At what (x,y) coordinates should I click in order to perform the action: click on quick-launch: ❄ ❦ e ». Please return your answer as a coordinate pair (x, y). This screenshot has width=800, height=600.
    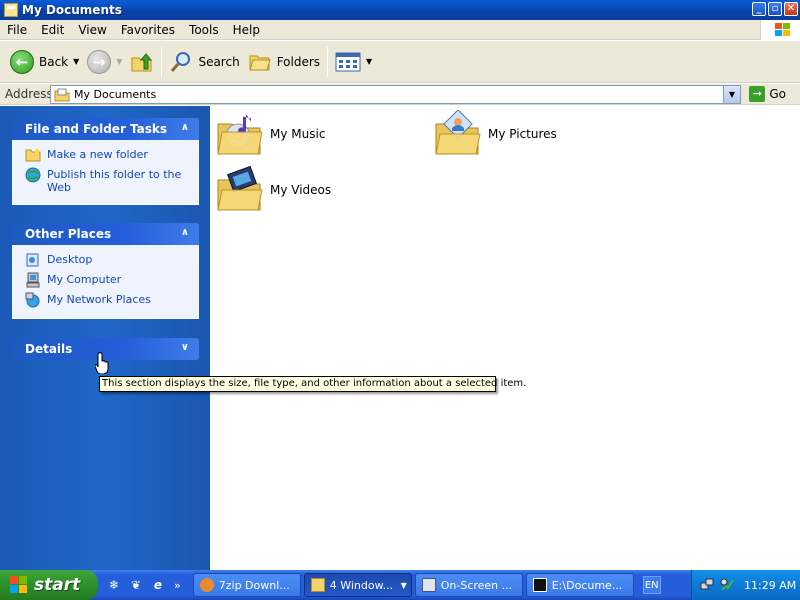
    Looking at the image, I should click on (143, 585).